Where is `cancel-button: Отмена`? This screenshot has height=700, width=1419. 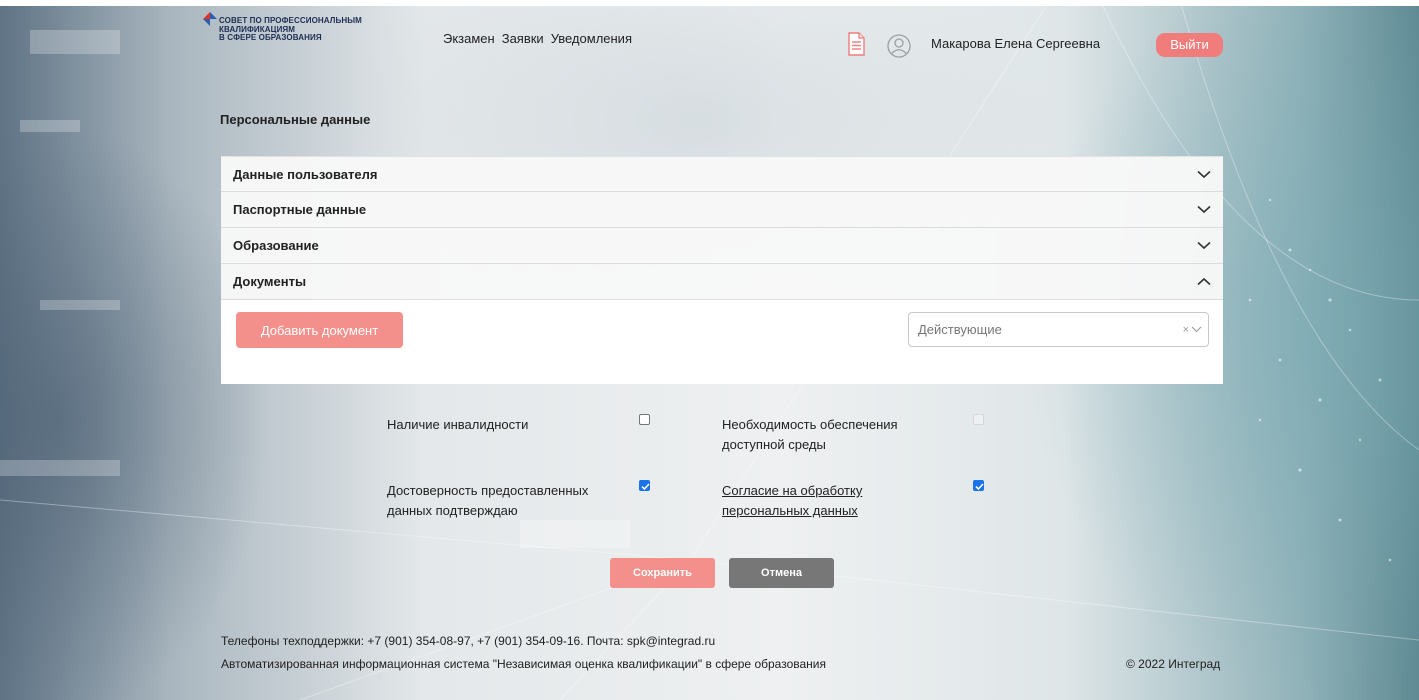 cancel-button: Отмена is located at coordinates (781, 573).